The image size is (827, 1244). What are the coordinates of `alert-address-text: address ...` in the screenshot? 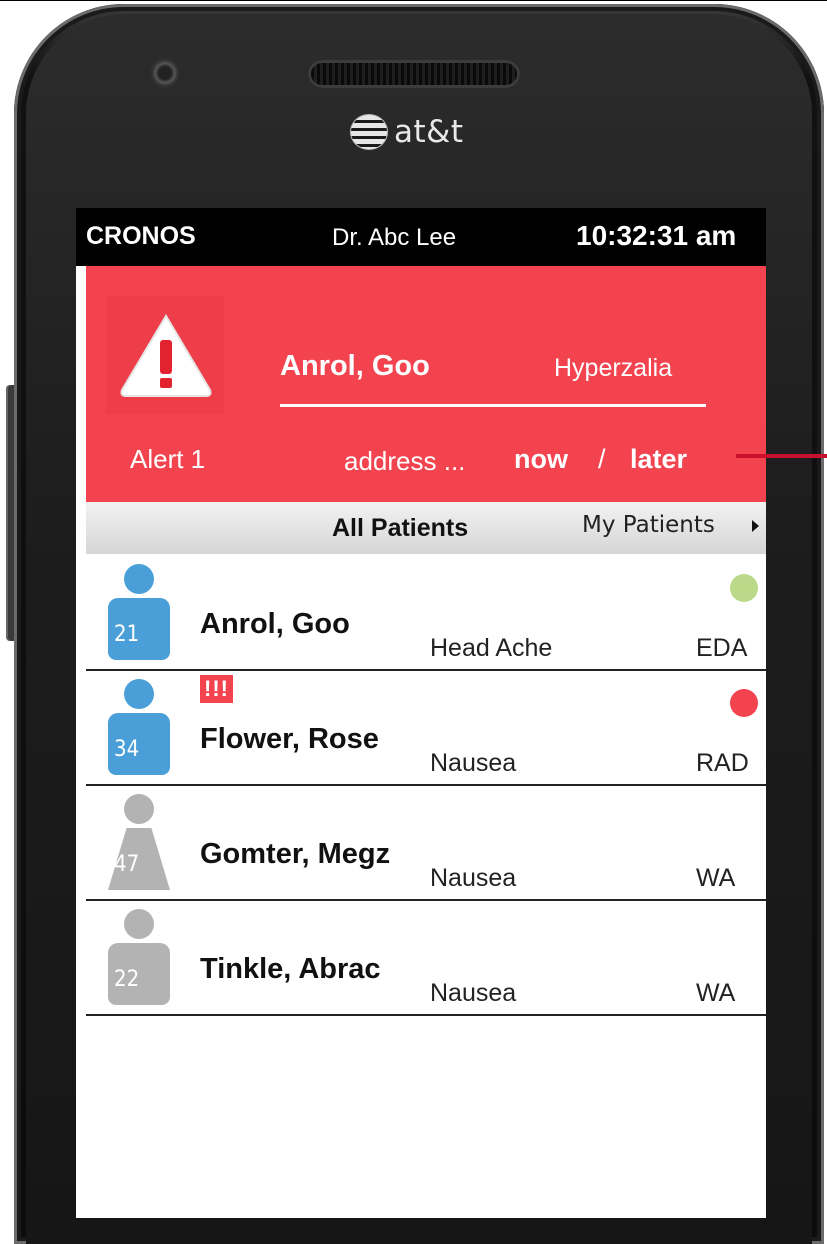 It's located at (405, 461).